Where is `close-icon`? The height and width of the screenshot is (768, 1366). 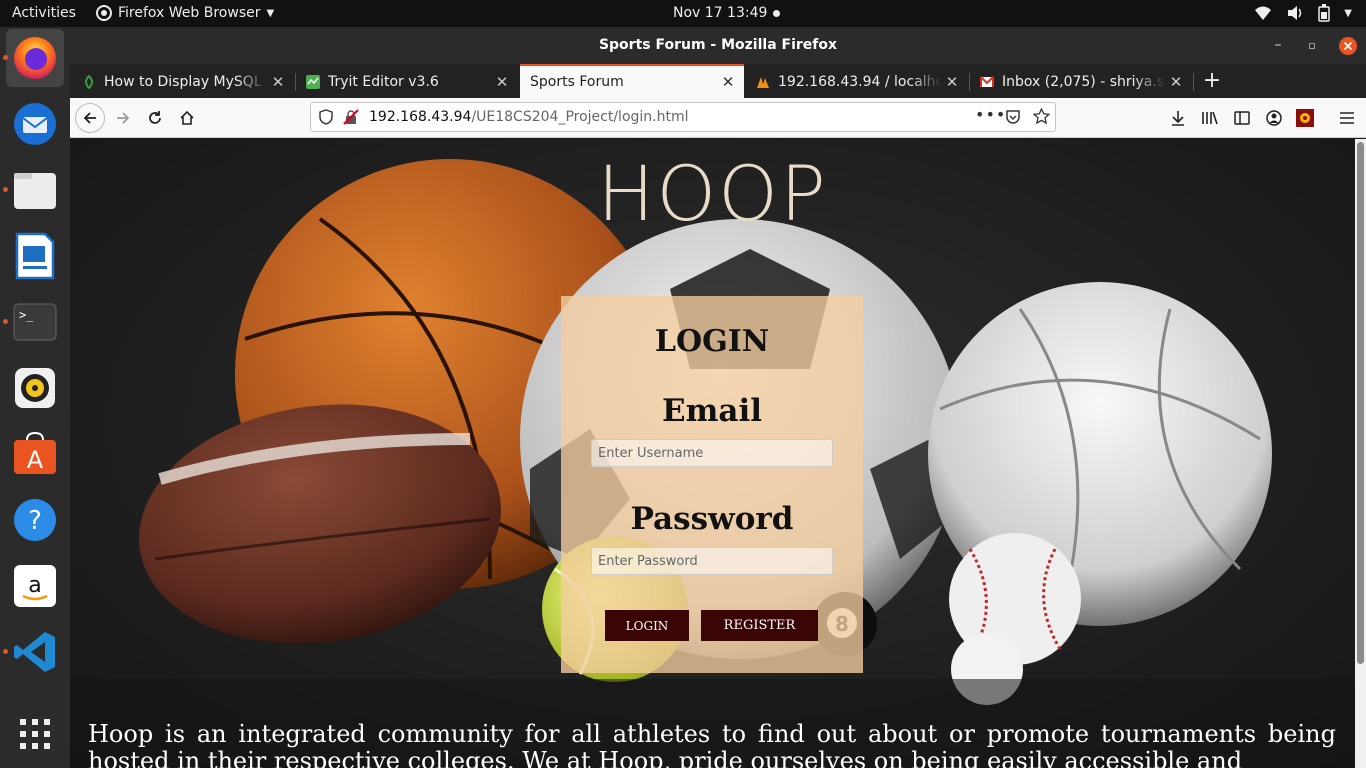
close-icon is located at coordinates (1348, 45).